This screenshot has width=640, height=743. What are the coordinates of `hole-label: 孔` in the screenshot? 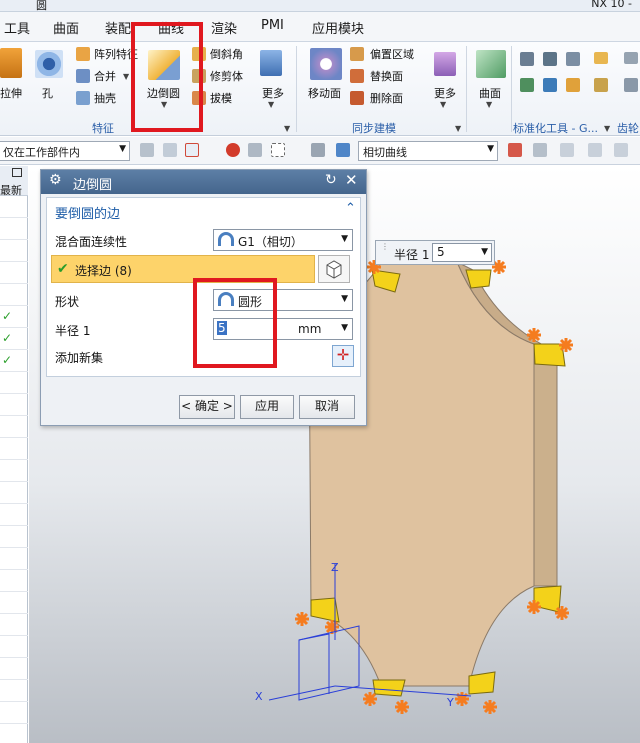 It's located at (47, 93).